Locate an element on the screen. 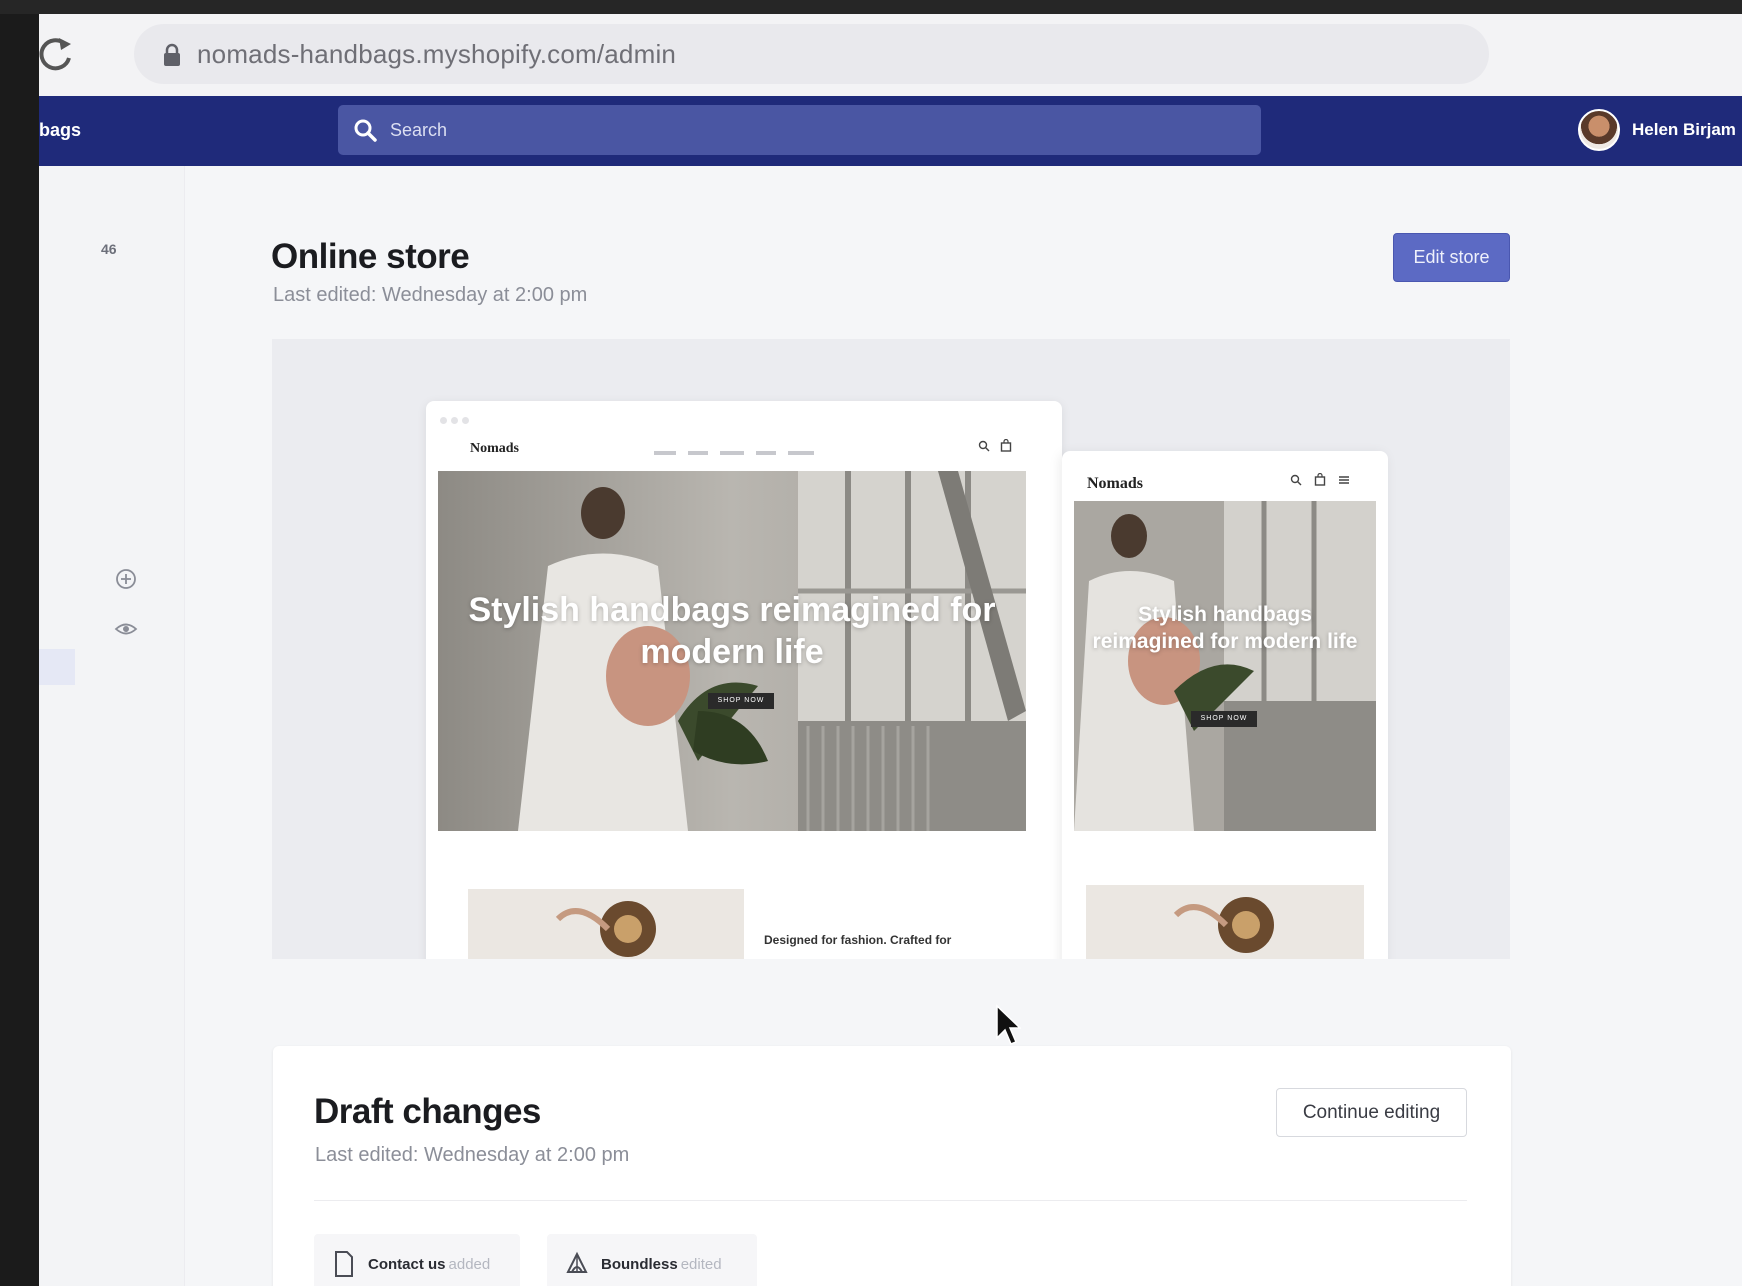  reload-icon is located at coordinates (57, 54).